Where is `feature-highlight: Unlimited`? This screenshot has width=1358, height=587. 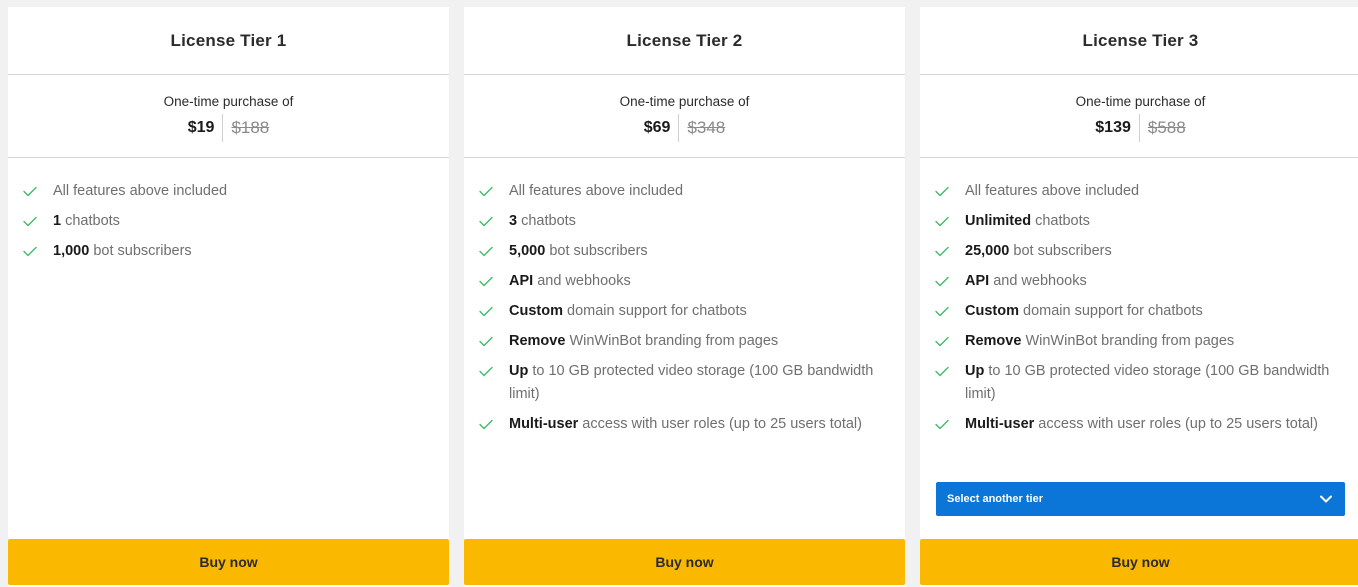
feature-highlight: Unlimited is located at coordinates (998, 221).